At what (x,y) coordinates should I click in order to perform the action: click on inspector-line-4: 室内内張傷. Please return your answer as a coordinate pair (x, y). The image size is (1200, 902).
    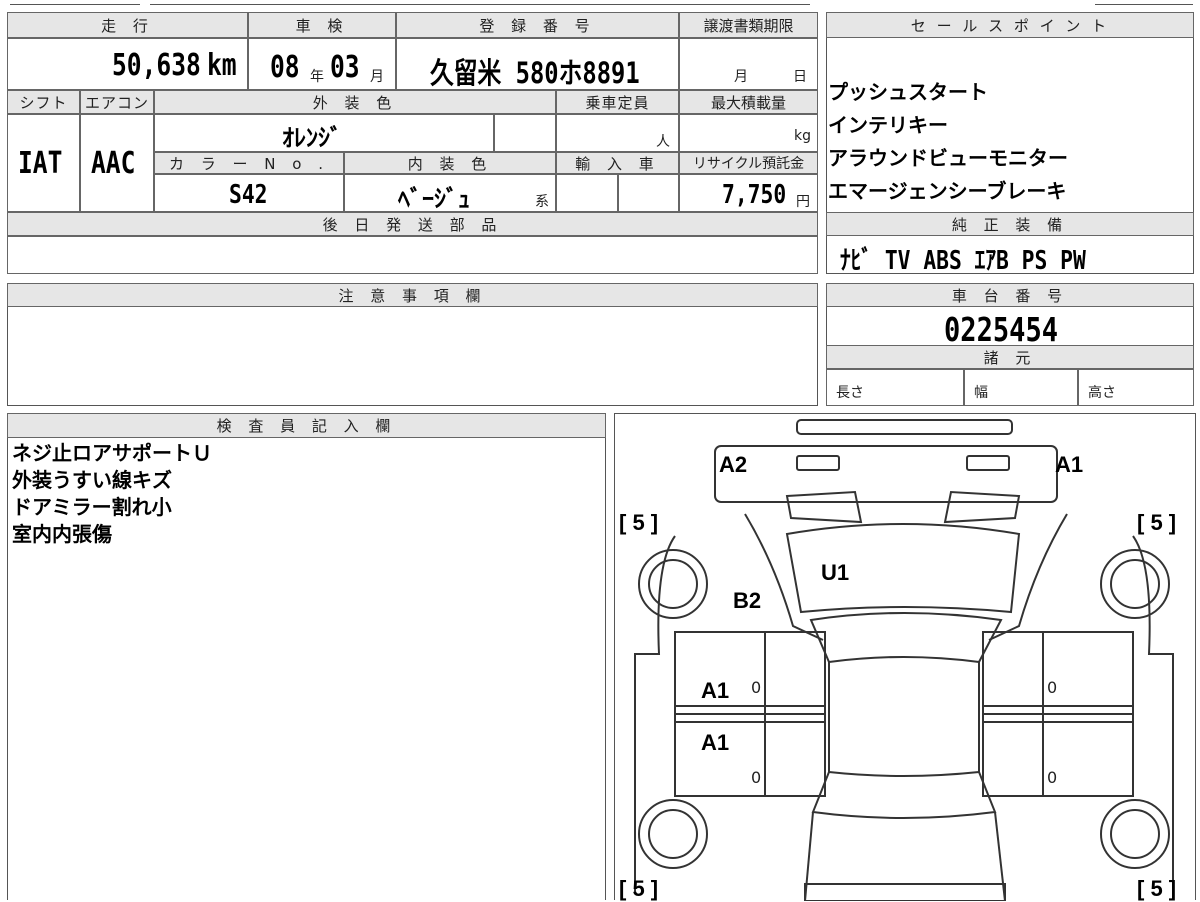
    Looking at the image, I should click on (62, 534).